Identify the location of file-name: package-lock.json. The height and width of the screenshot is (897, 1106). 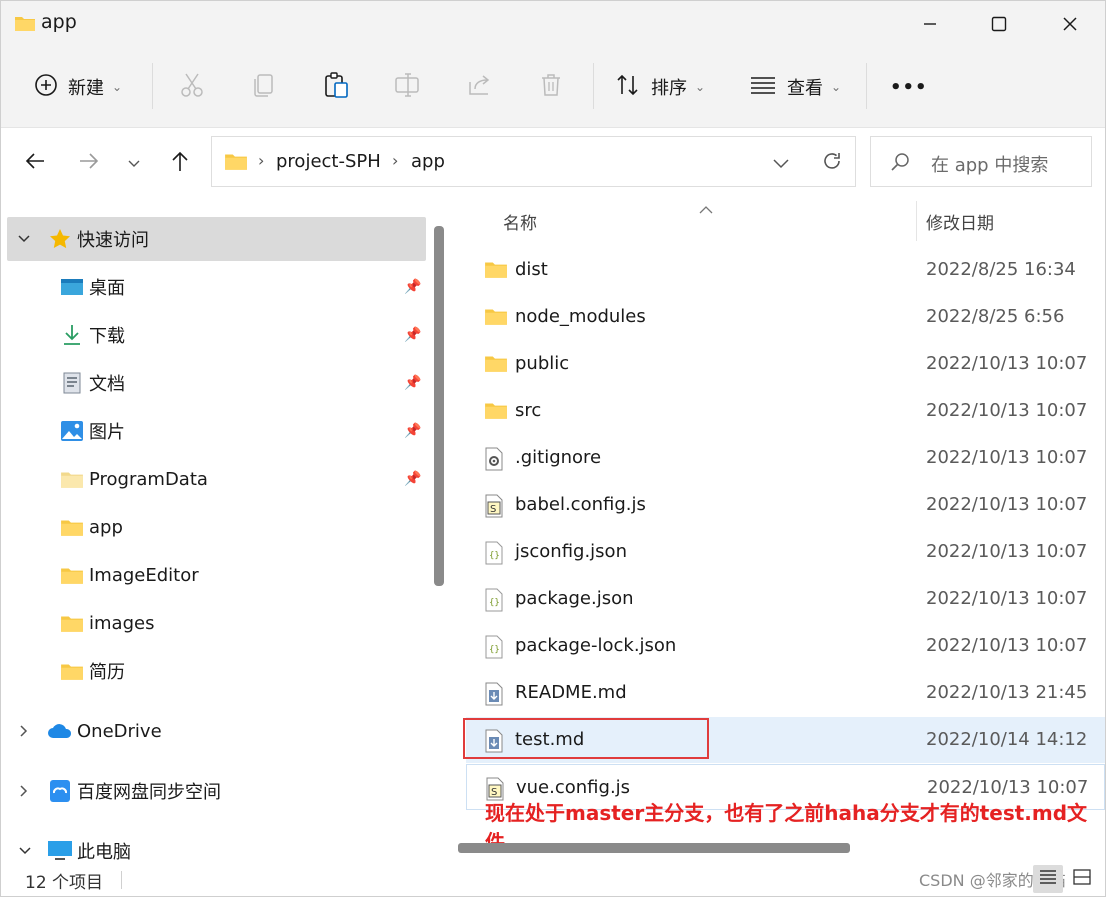
(596, 645).